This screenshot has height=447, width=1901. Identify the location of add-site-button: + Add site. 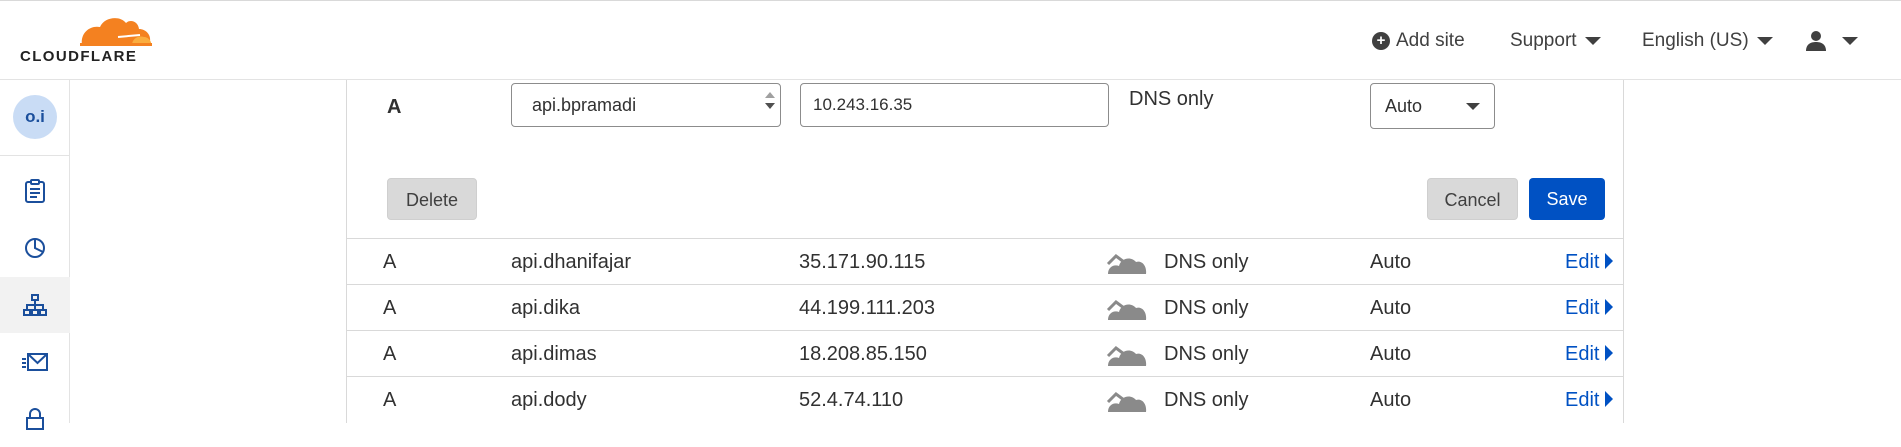
(1418, 41).